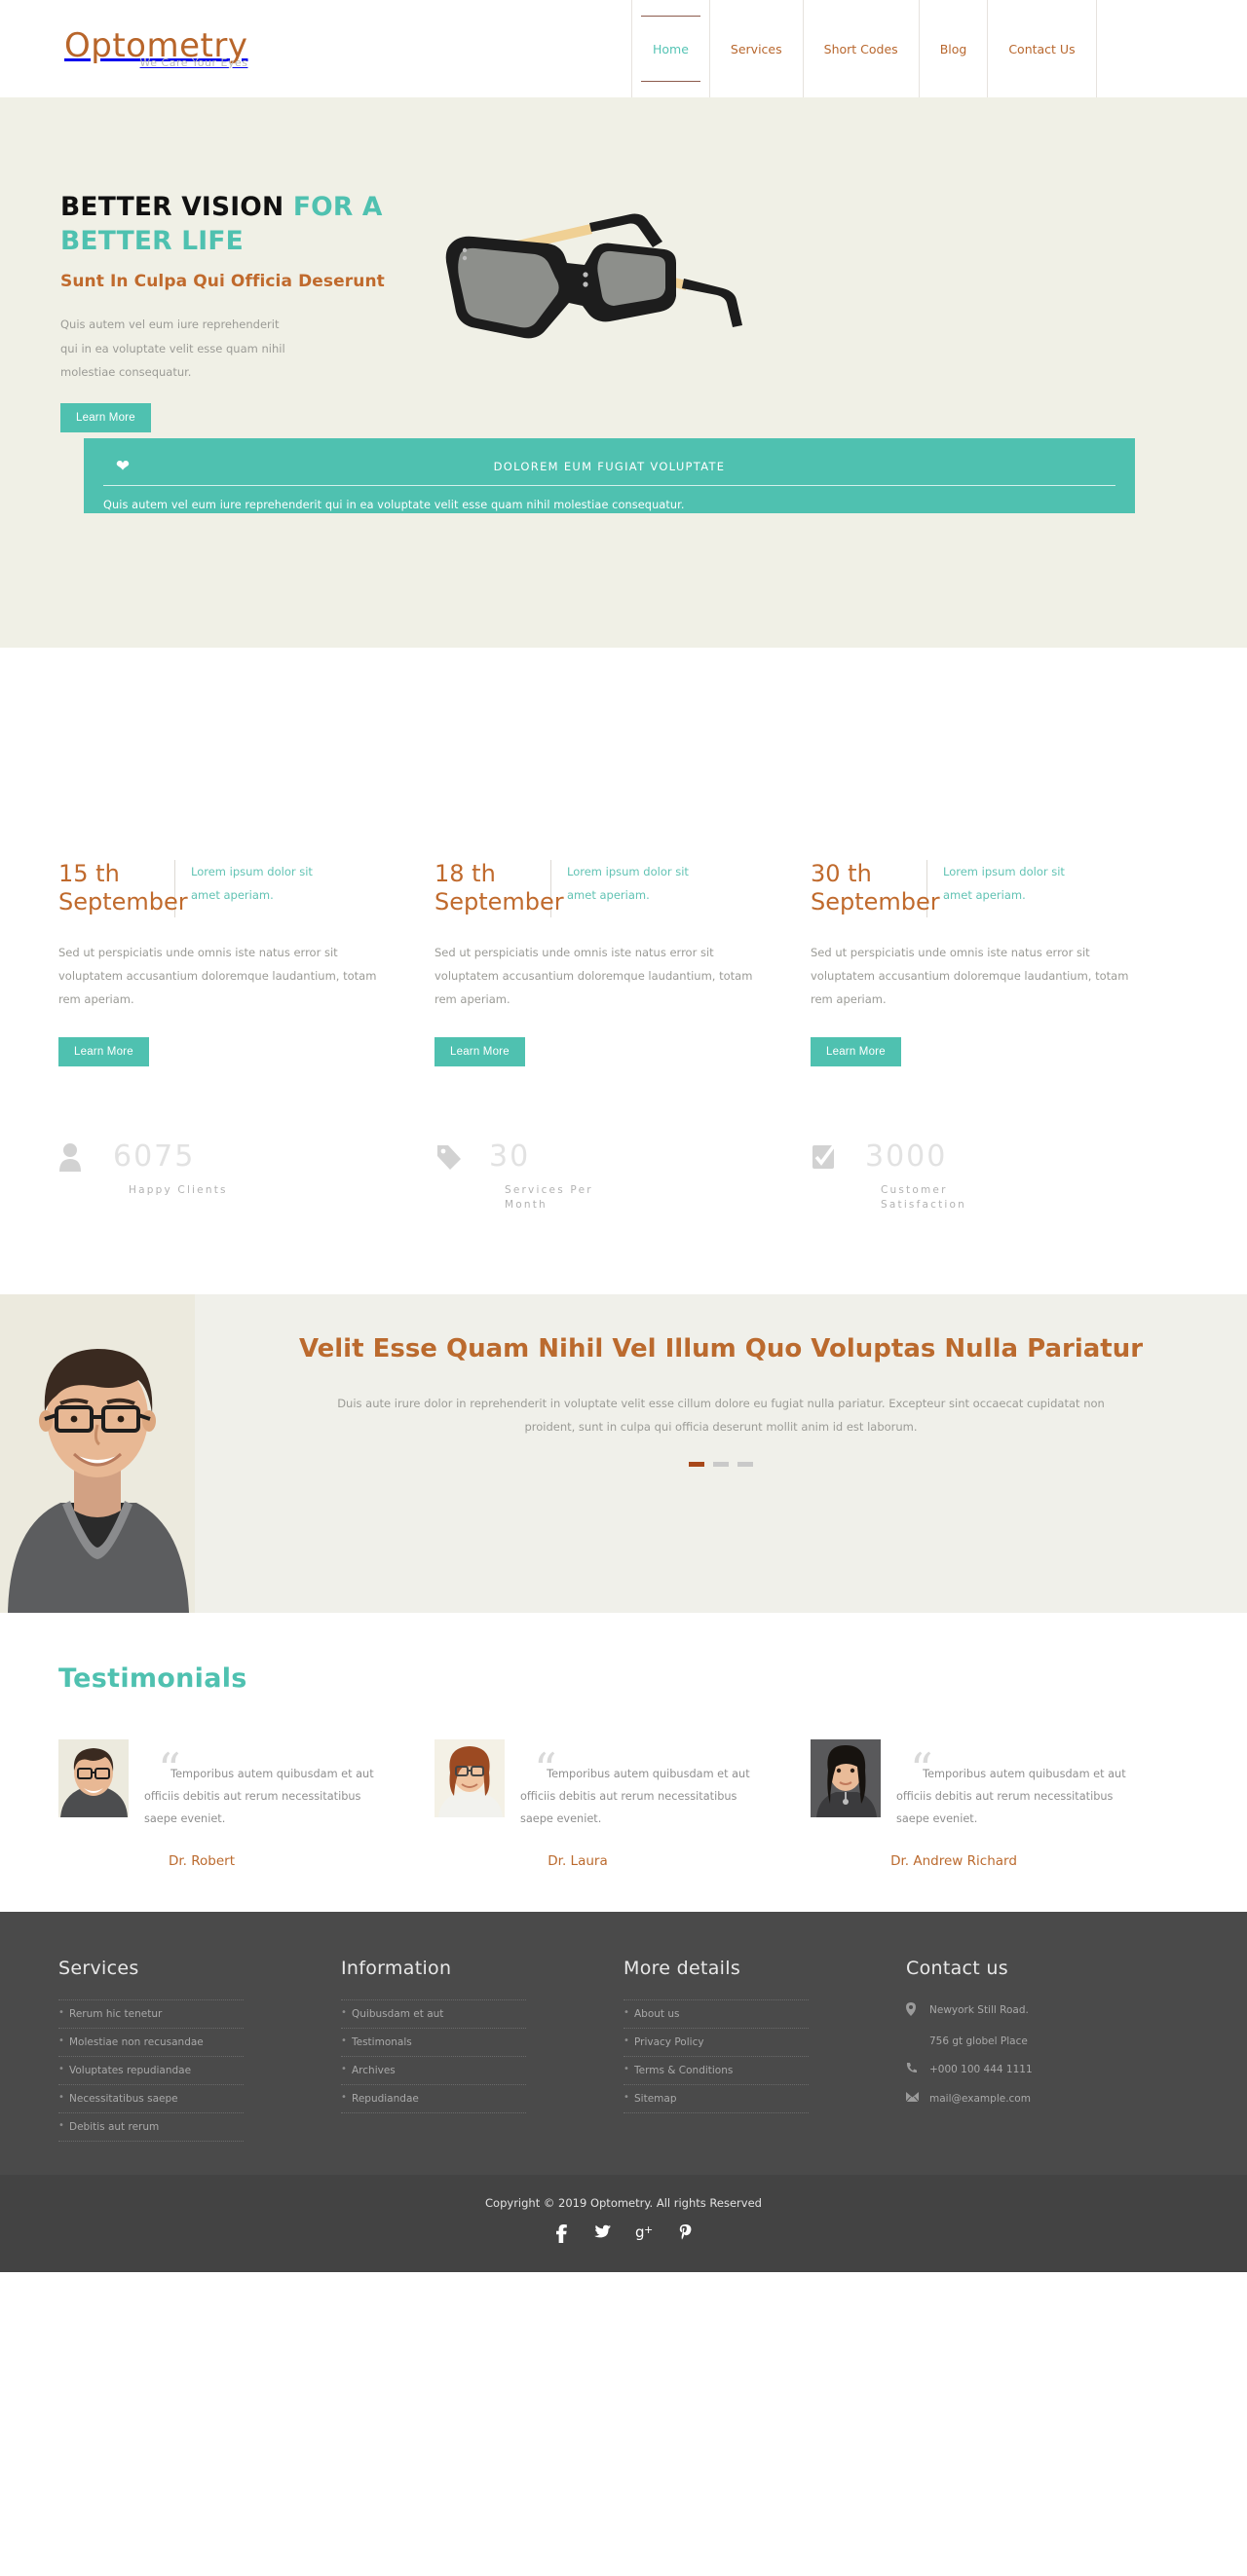  I want to click on nav-item-blog: Blog, so click(954, 48).